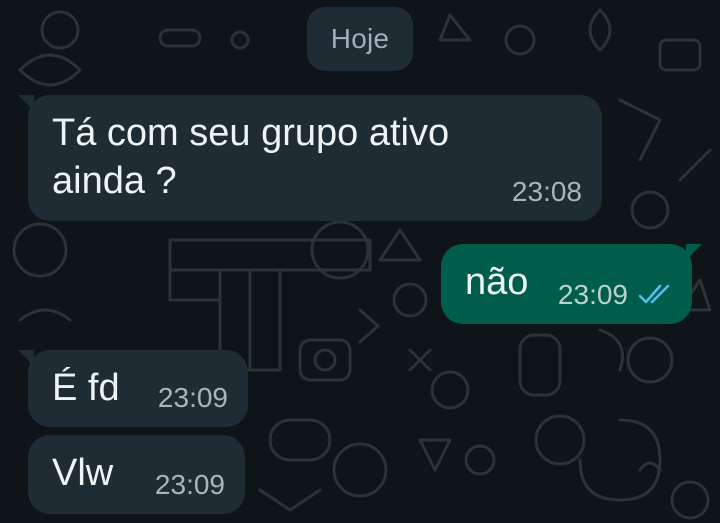 The width and height of the screenshot is (720, 523). Describe the element at coordinates (83, 473) in the screenshot. I see `message-text: Vlw` at that location.